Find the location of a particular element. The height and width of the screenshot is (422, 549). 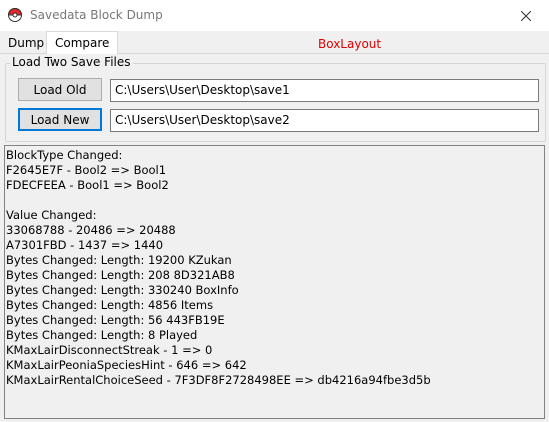

close-icon is located at coordinates (526, 15).